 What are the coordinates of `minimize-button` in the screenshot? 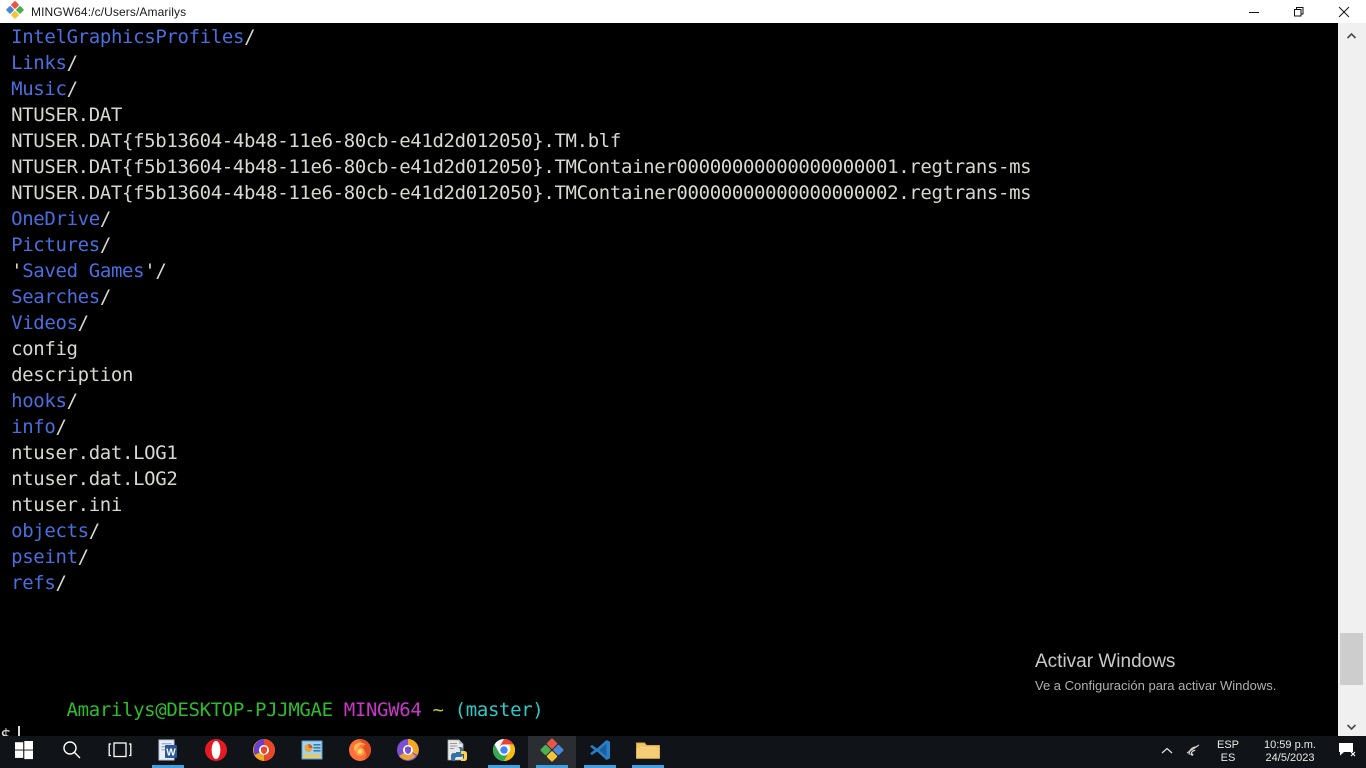 It's located at (1253, 11).